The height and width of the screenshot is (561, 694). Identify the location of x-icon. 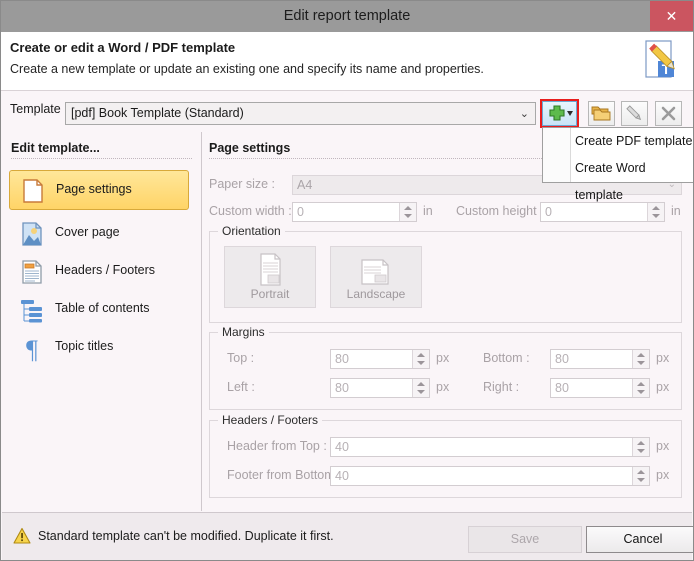
(668, 113).